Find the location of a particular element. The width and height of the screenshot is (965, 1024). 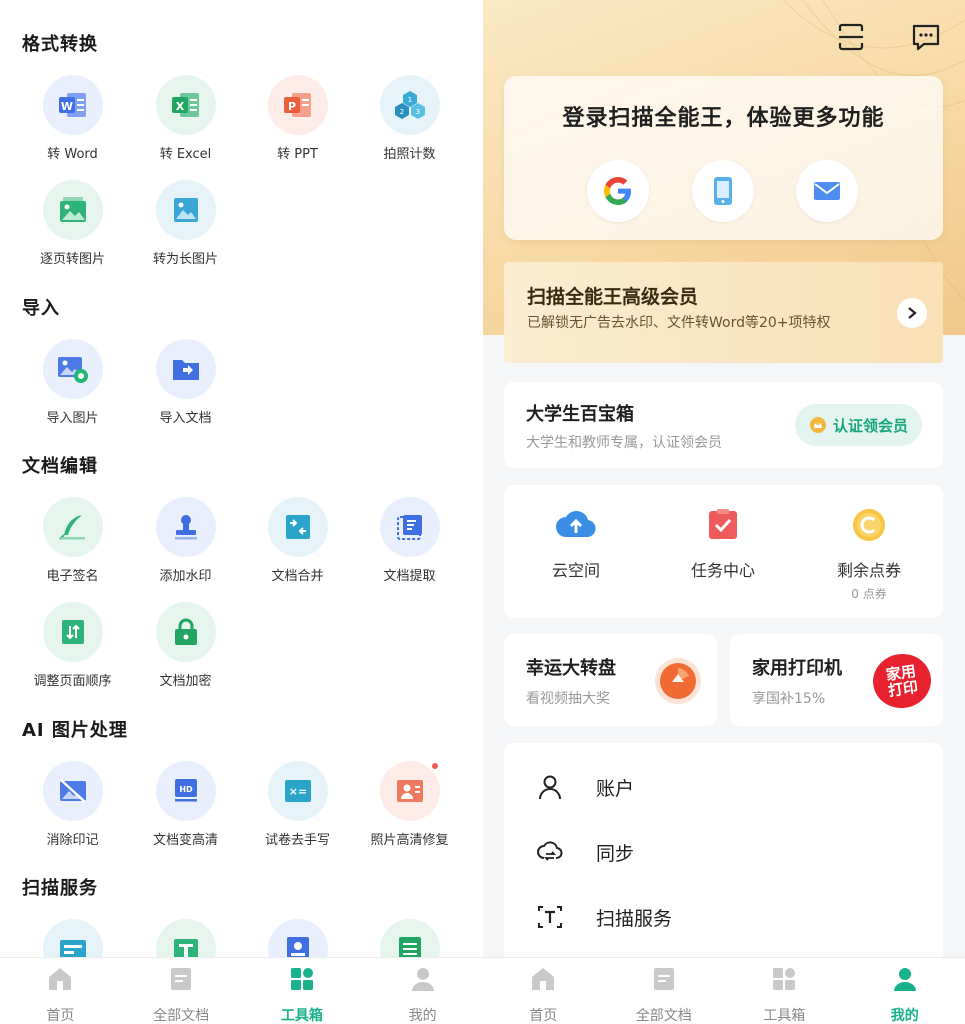

tool-to-word: W 转 Word is located at coordinates (72, 118).